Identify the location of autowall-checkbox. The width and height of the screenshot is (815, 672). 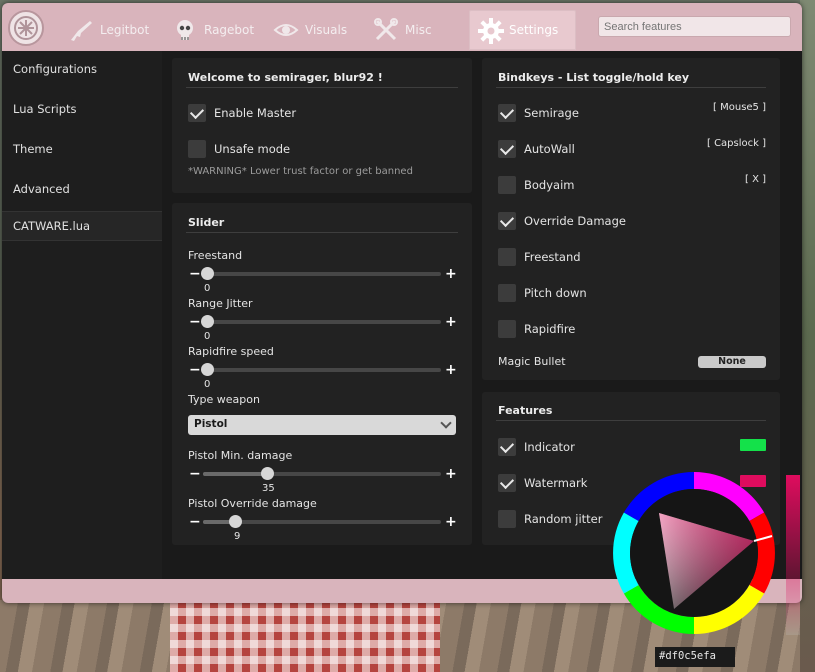
(507, 149).